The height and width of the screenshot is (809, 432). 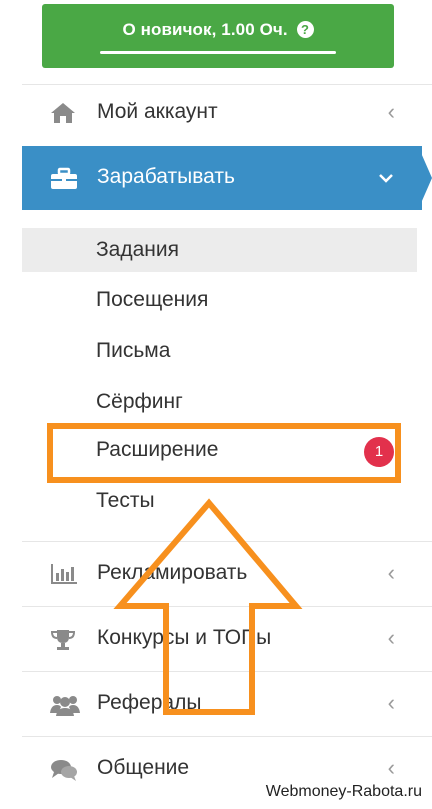 I want to click on briefcase-icon, so click(x=64, y=179).